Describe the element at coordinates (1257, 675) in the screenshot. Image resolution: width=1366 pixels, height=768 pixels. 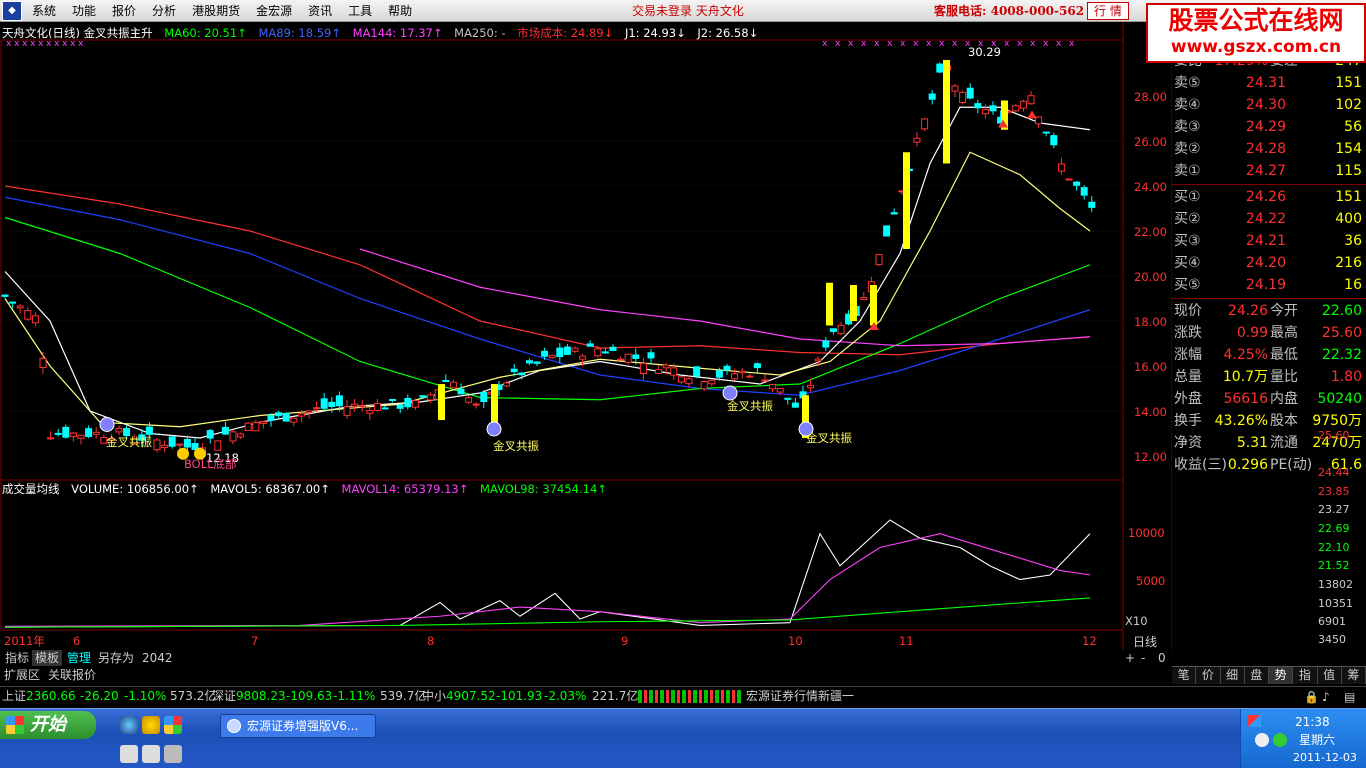
I see `tab-book: 盘` at that location.